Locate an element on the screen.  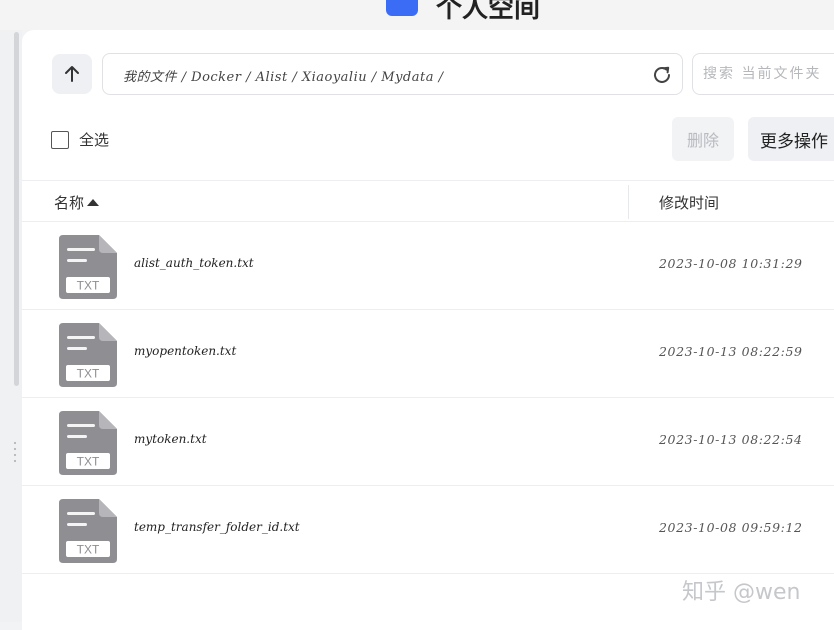
top-bar: 个人空间 is located at coordinates (417, 15).